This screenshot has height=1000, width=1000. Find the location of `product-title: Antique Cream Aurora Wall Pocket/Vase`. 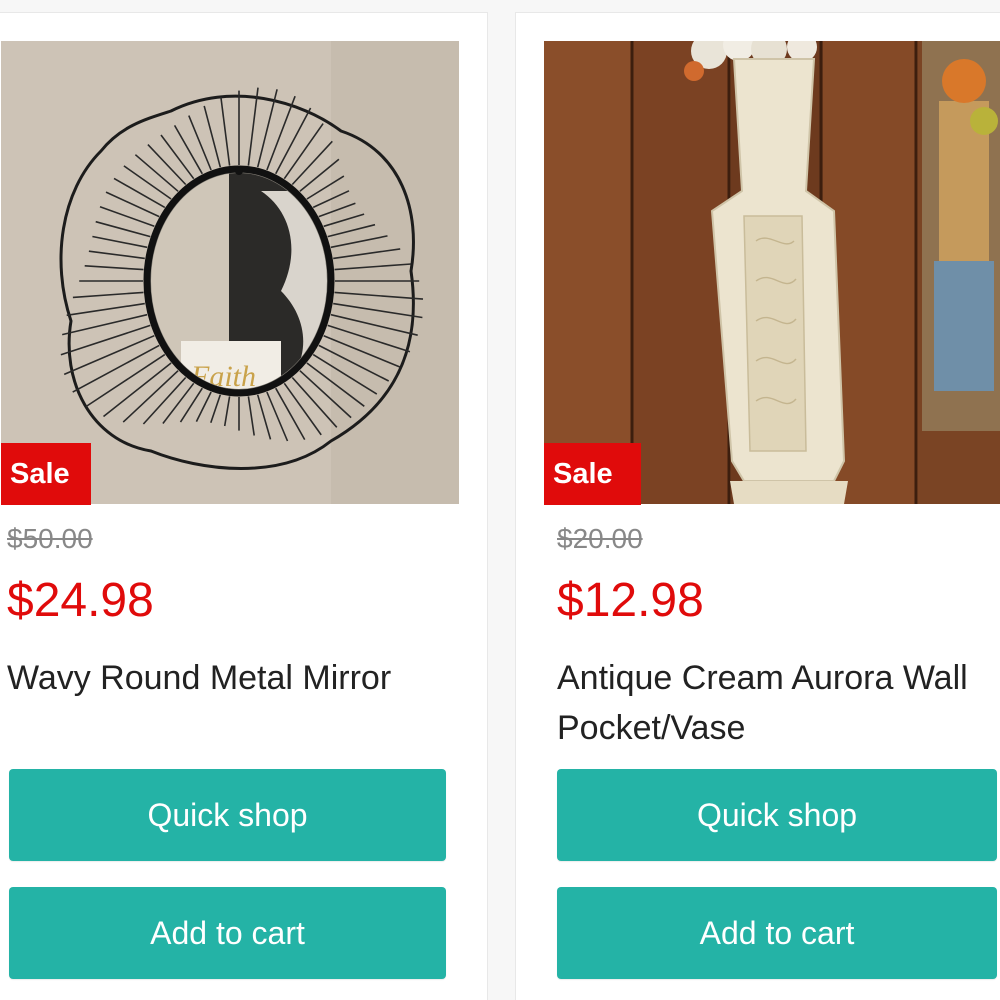

product-title: Antique Cream Aurora Wall Pocket/Vase is located at coordinates (777, 703).